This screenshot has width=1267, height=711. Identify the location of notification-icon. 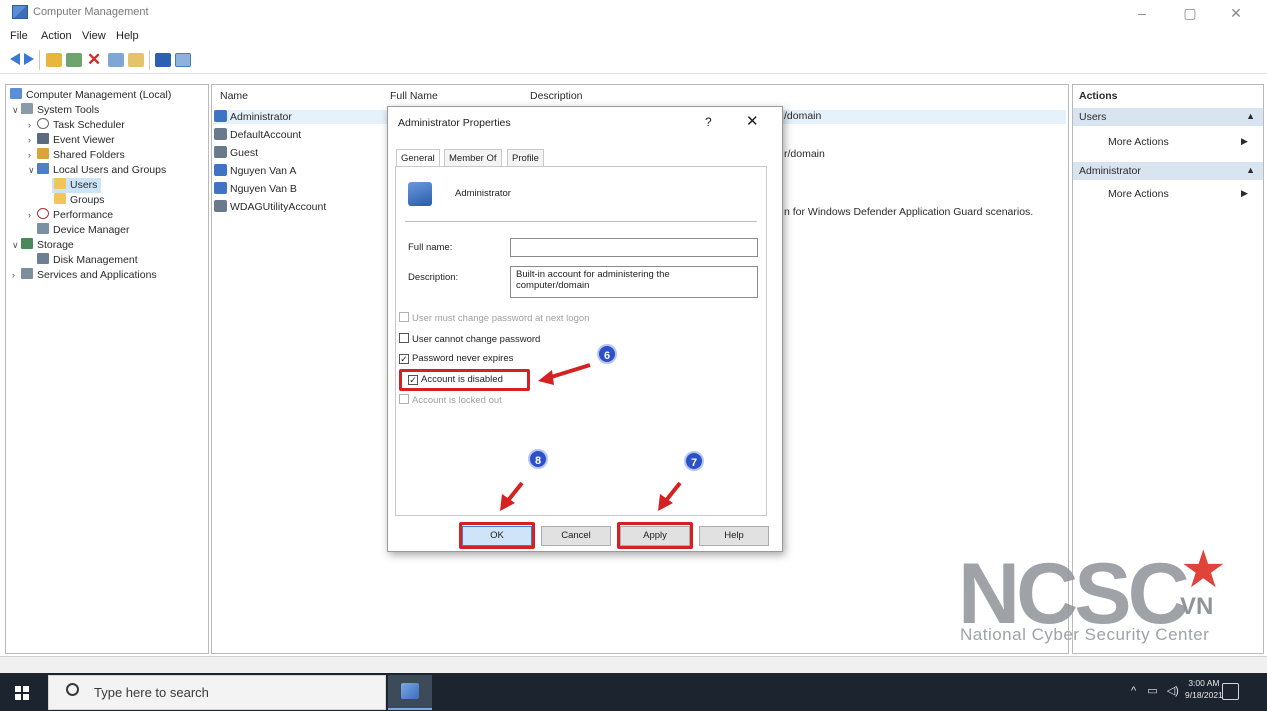
(1230, 691).